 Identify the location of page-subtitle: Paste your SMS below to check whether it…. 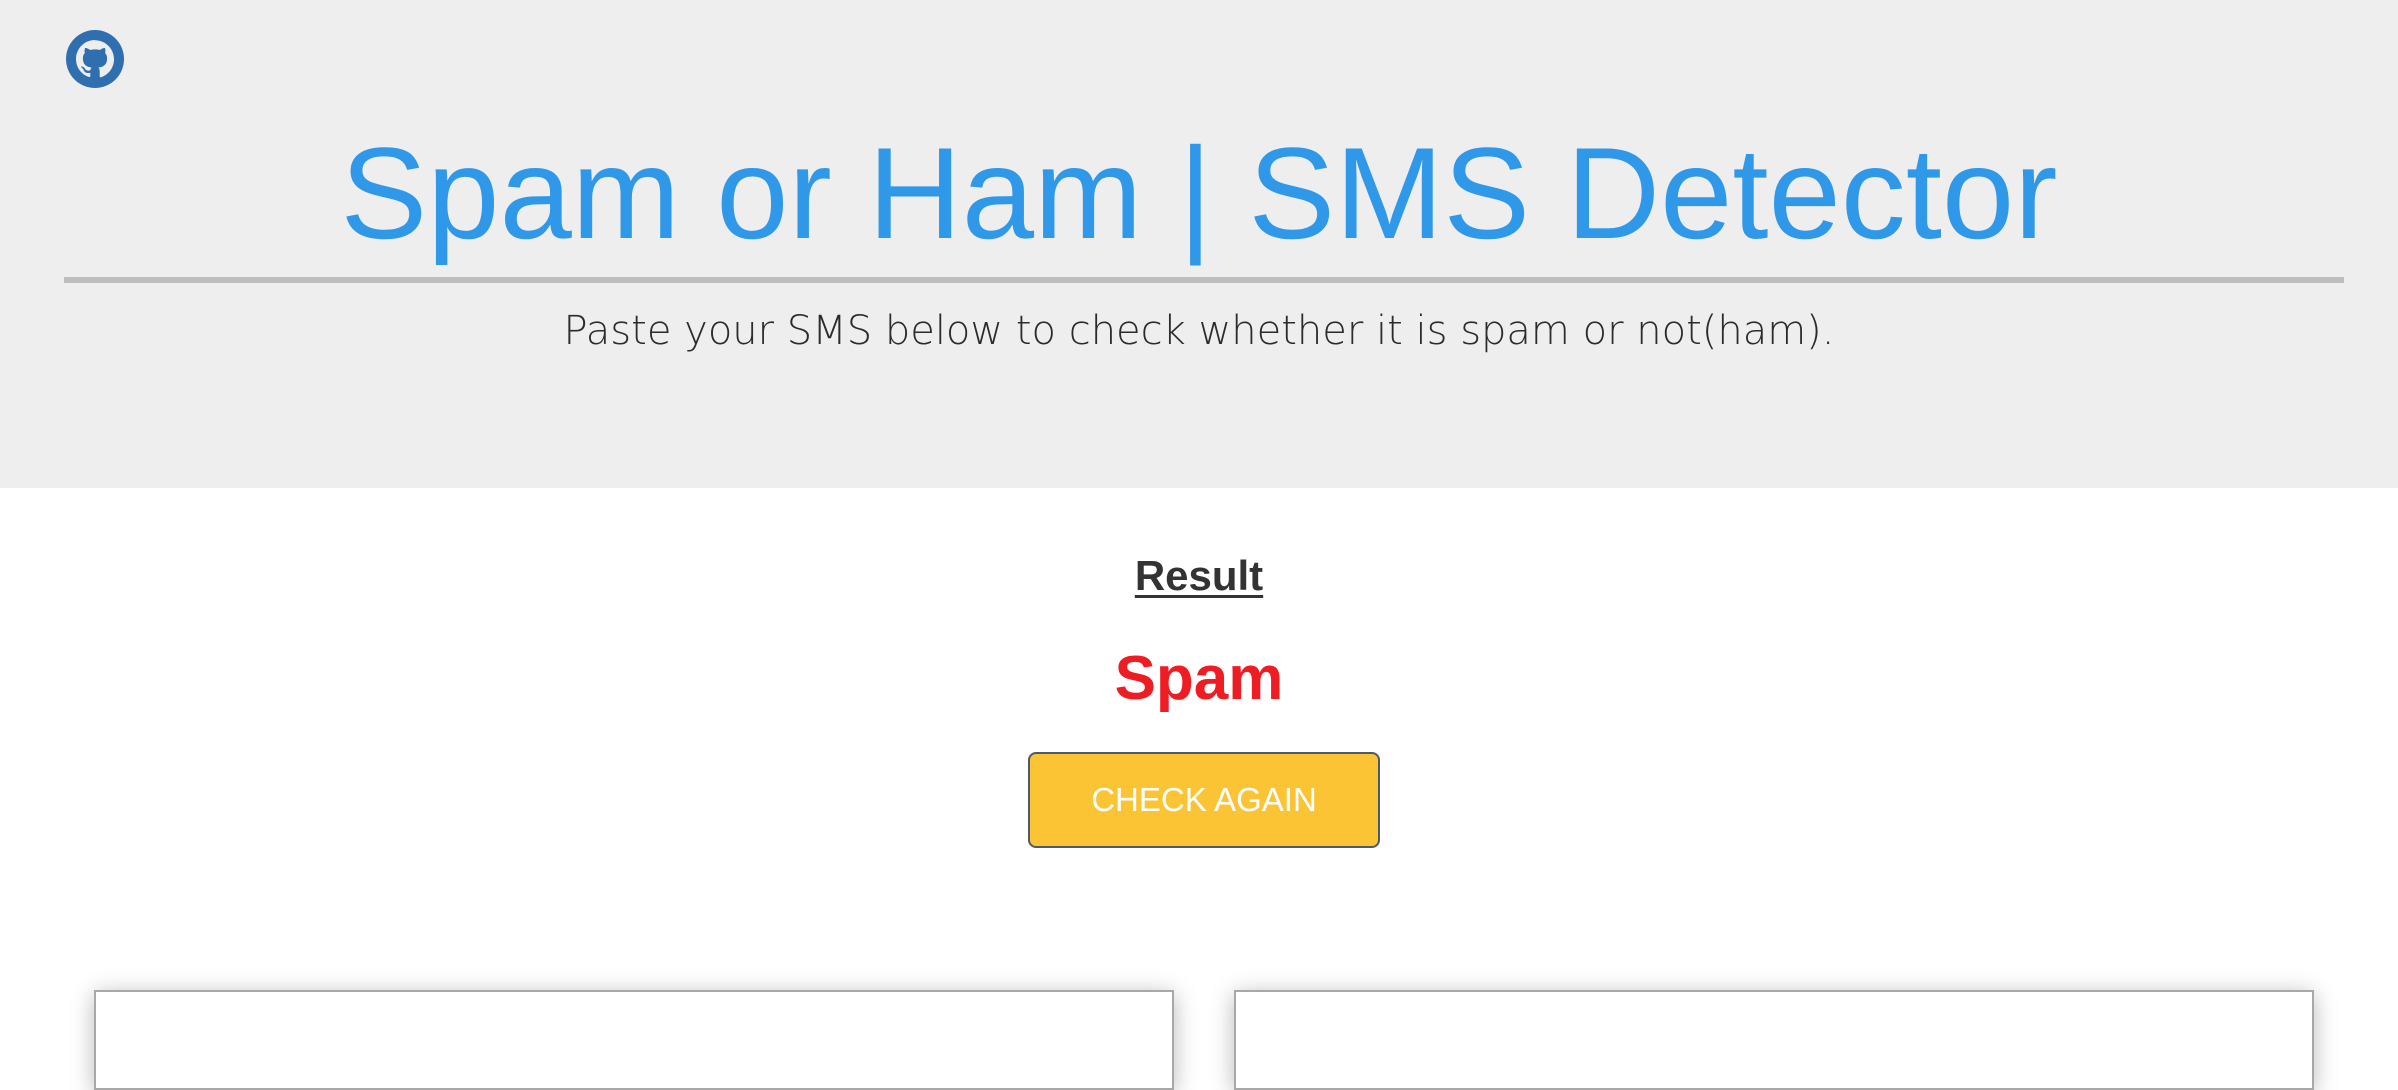
(1199, 331).